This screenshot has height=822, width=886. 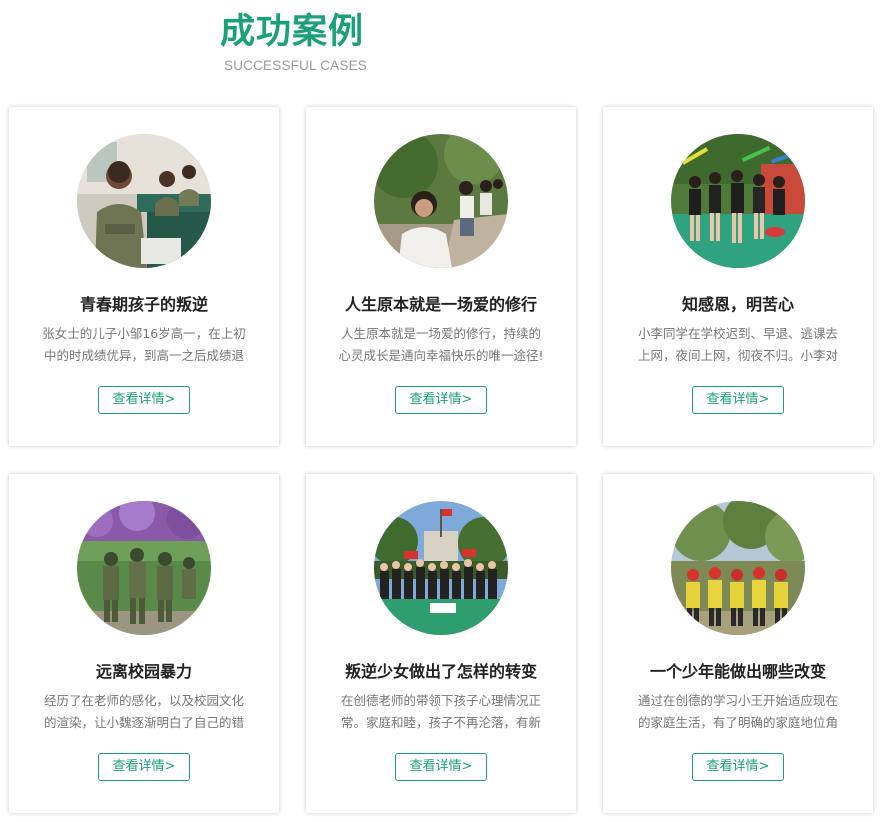 I want to click on case-description: 在创德老师的带领下孩子心理情况正常。家庭和睦，孩子不再沦落，有新的, so click(x=440, y=711).